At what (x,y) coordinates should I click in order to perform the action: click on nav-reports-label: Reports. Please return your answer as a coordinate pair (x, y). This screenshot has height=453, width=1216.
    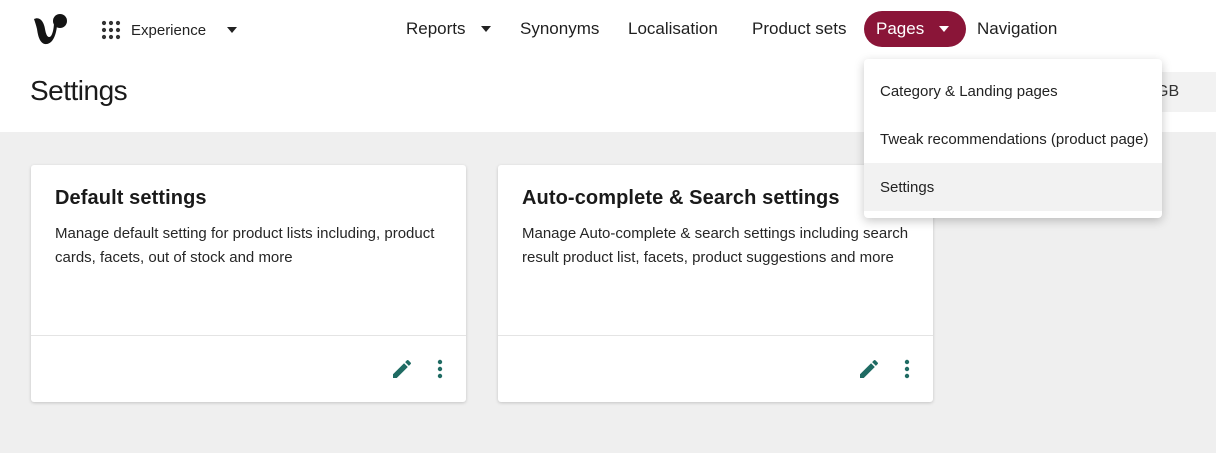
    Looking at the image, I should click on (436, 28).